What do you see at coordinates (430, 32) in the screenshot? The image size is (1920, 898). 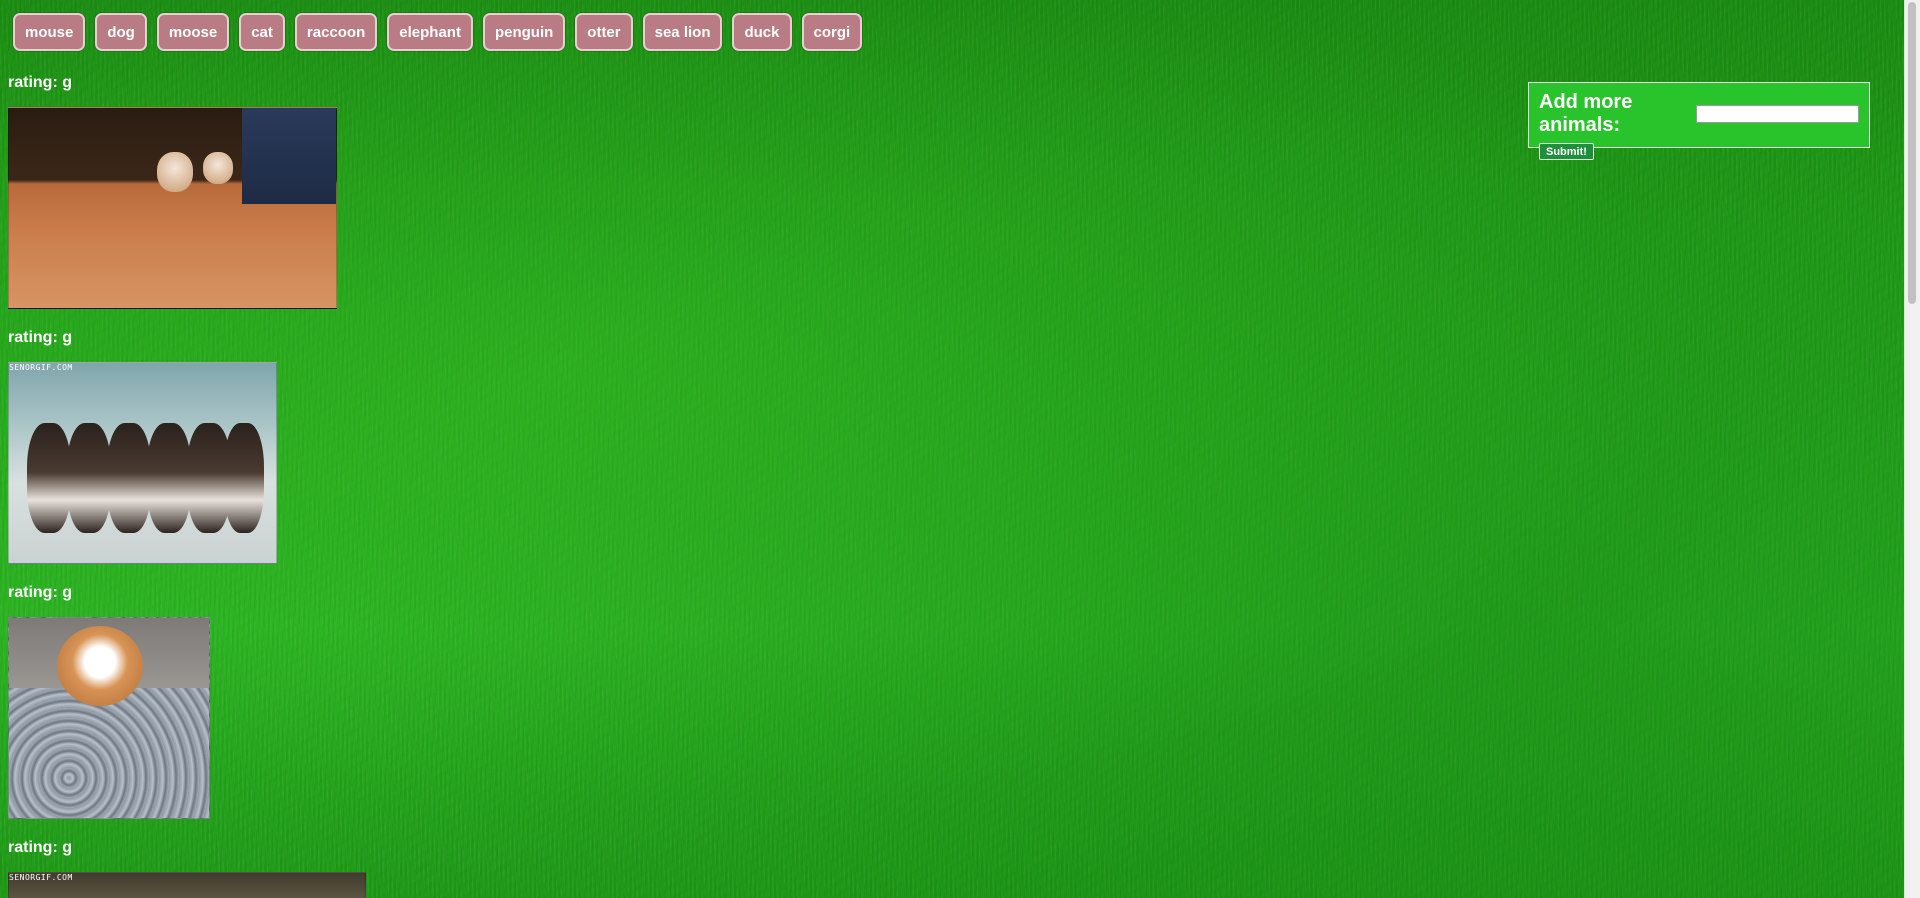 I see `animal-button-elephant: elephant` at bounding box center [430, 32].